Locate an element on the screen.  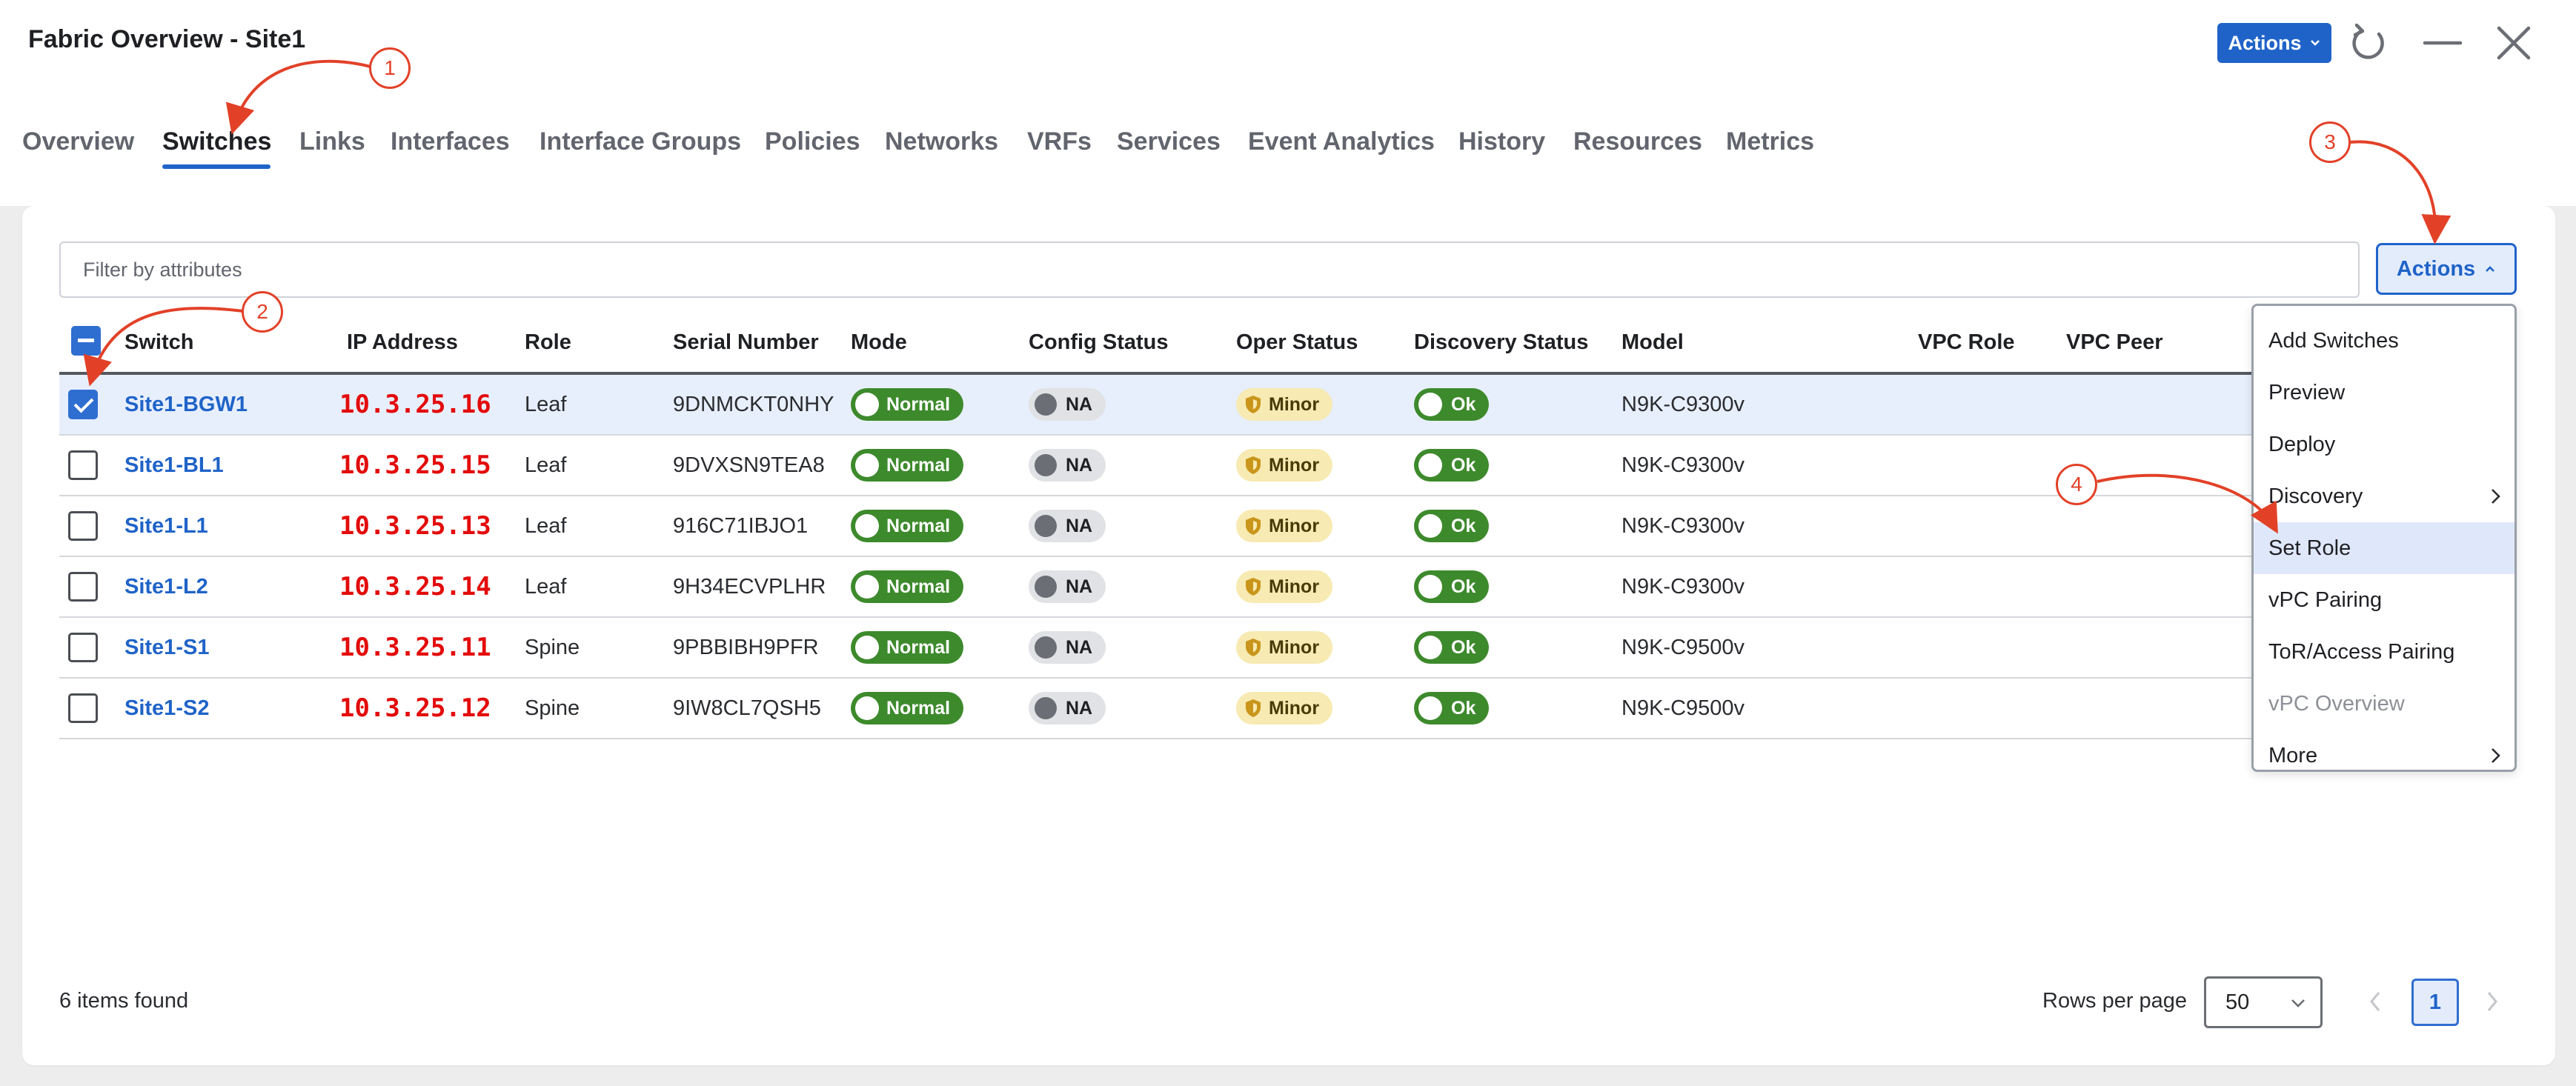
rows-per-page-select: 50 is located at coordinates (2263, 1002).